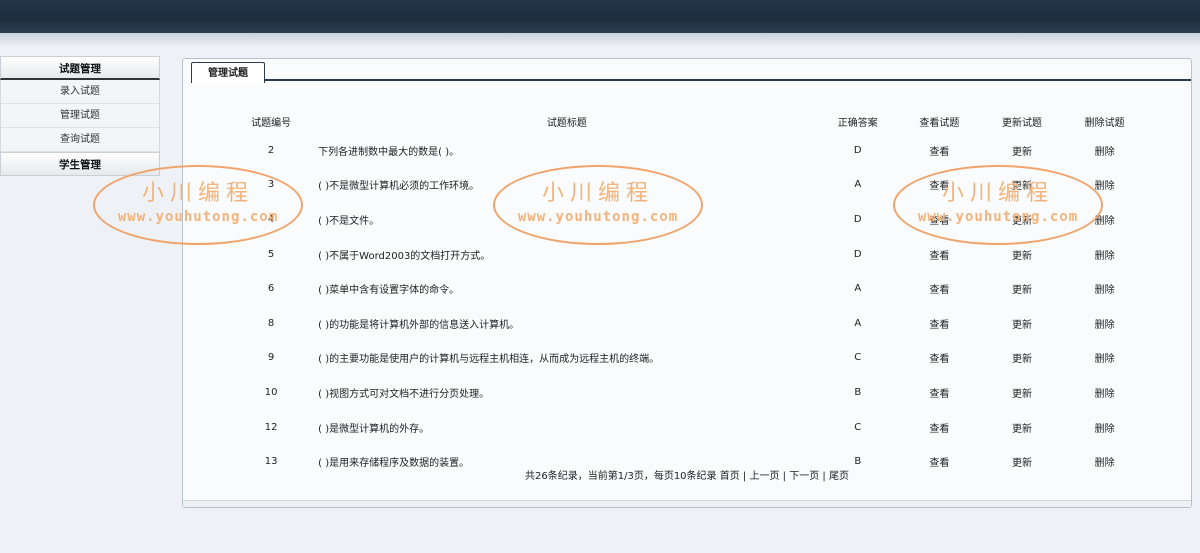 This screenshot has width=1200, height=553. Describe the element at coordinates (489, 360) in the screenshot. I see `cell-title: ( )的主要功能是使用户的计算机与远程主机相连，从而成为远程主机的终端。` at that location.